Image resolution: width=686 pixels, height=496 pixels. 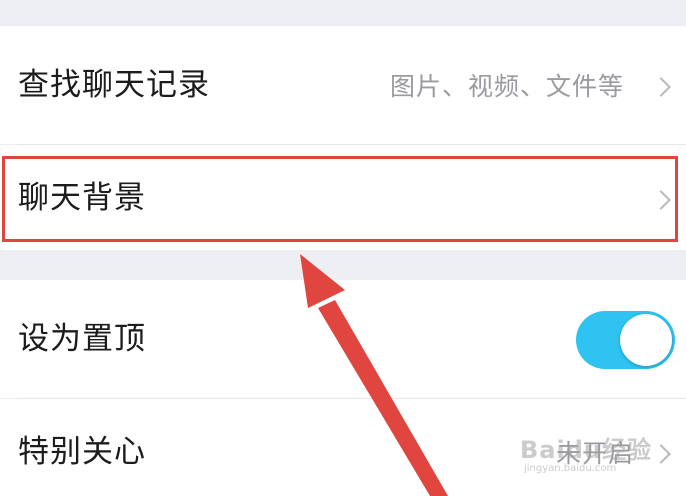 I want to click on special-care-value: 未开启, so click(x=595, y=453).